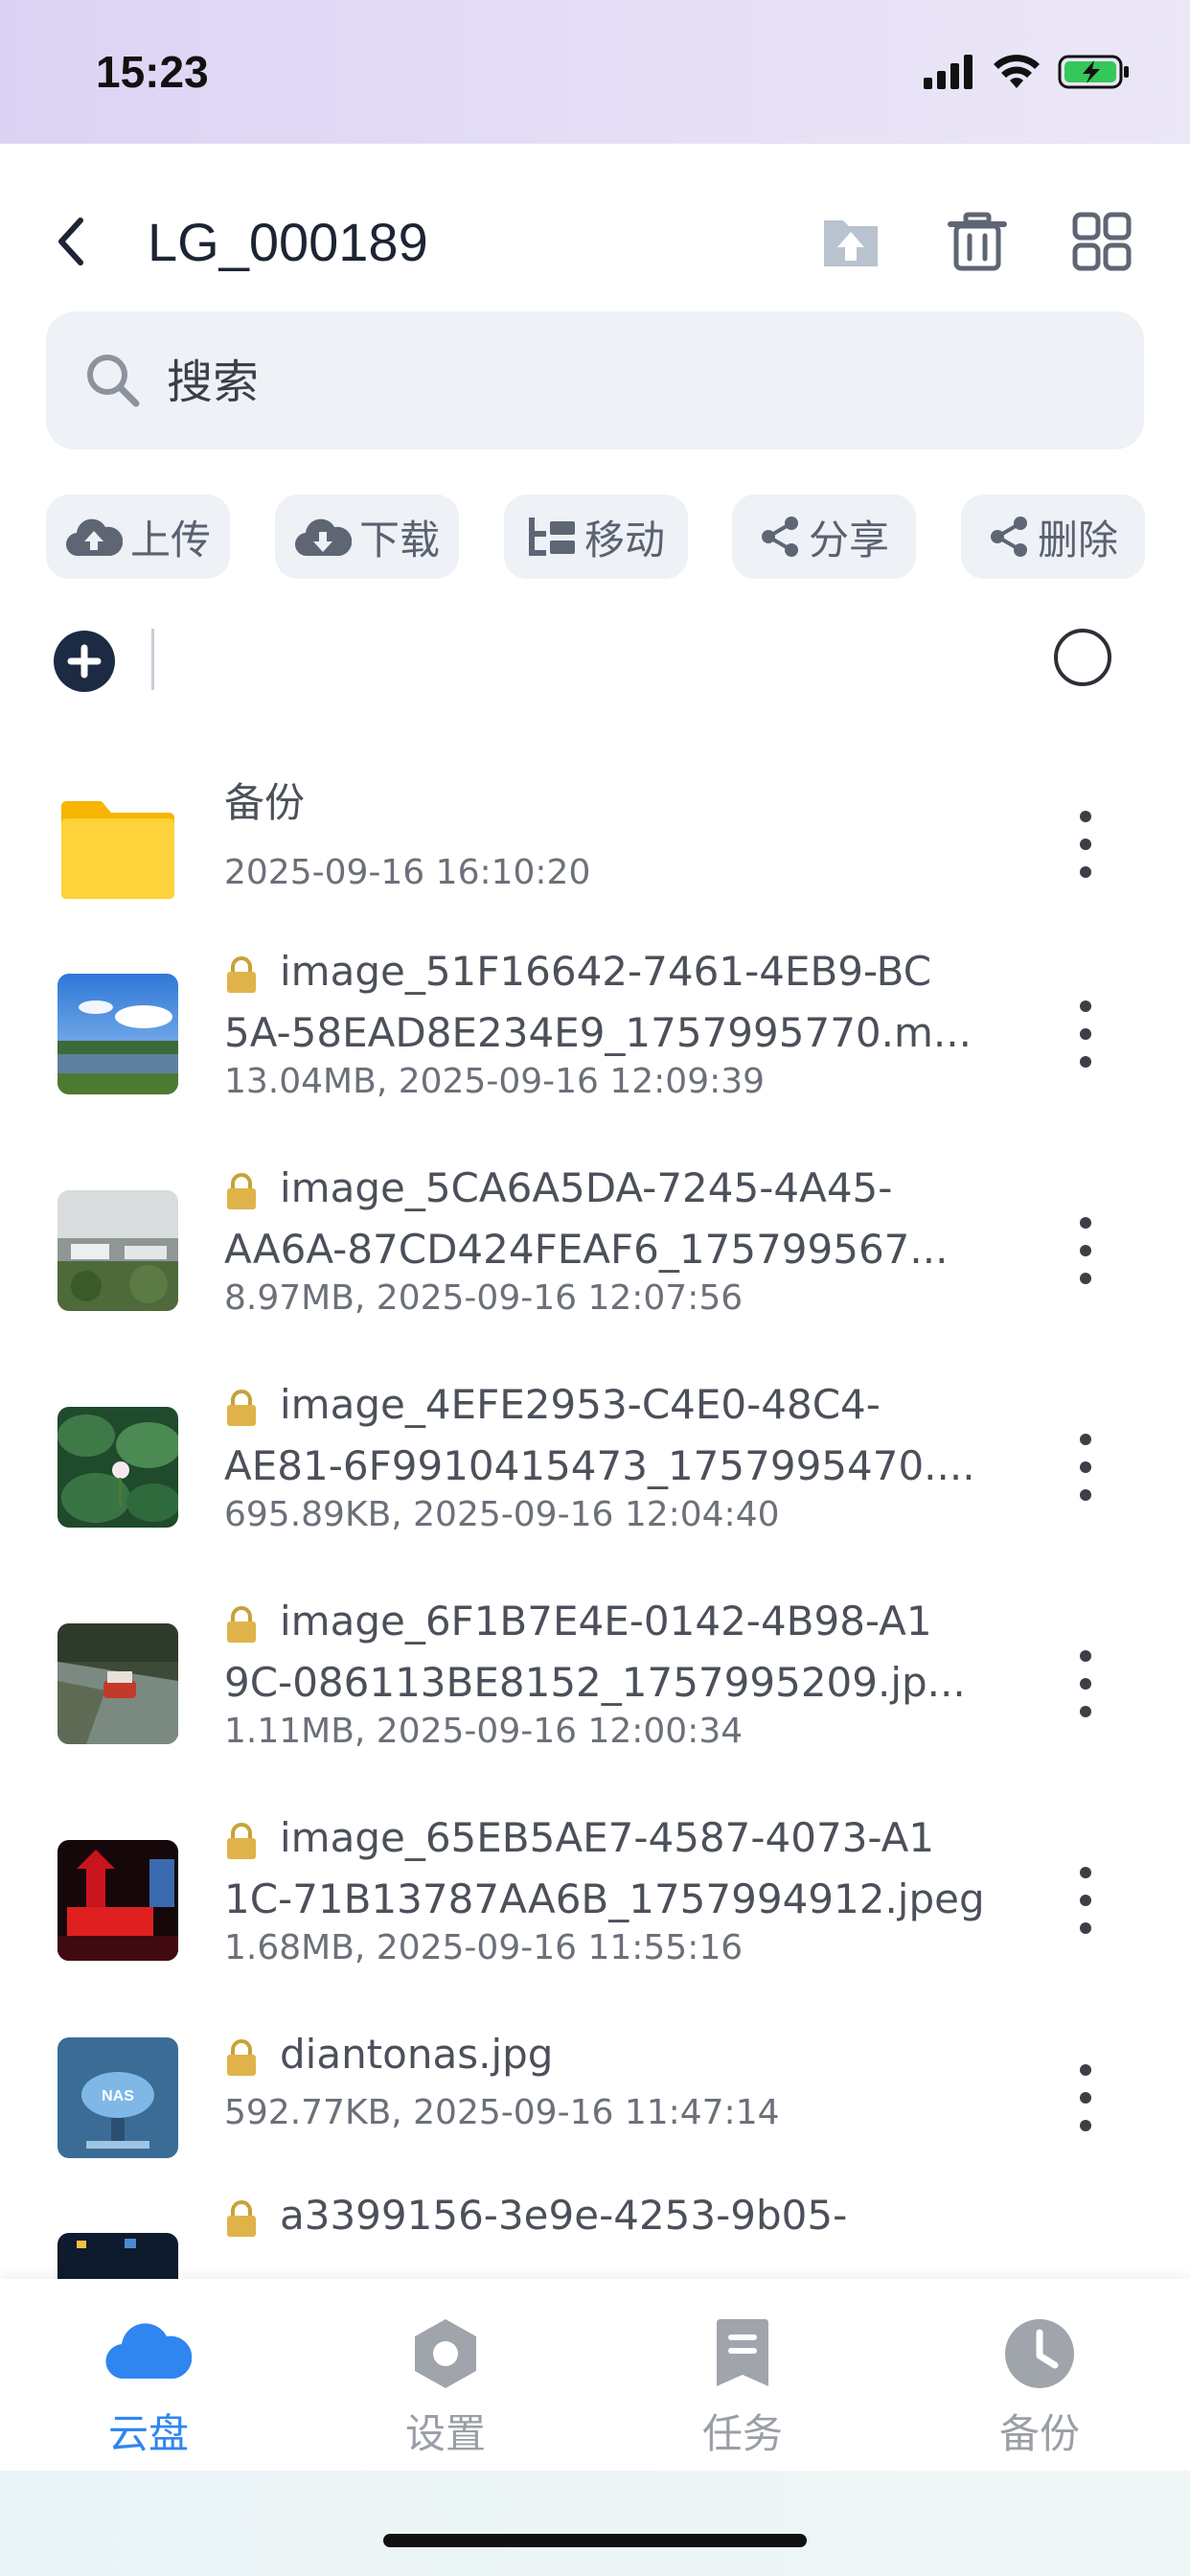  What do you see at coordinates (265, 802) in the screenshot?
I see `file-name: 备份` at bounding box center [265, 802].